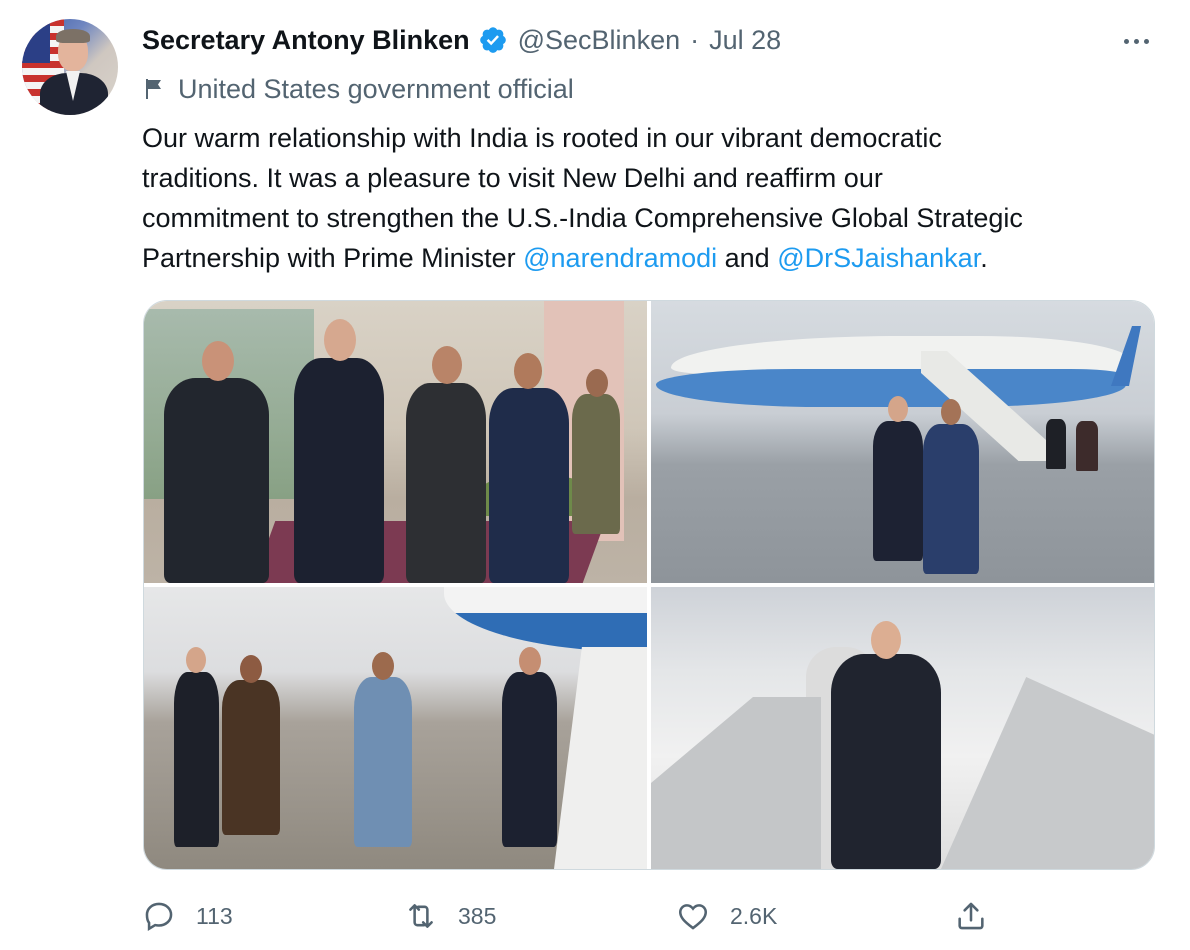 The width and height of the screenshot is (1190, 950). I want to click on author-avatar, so click(70, 67).